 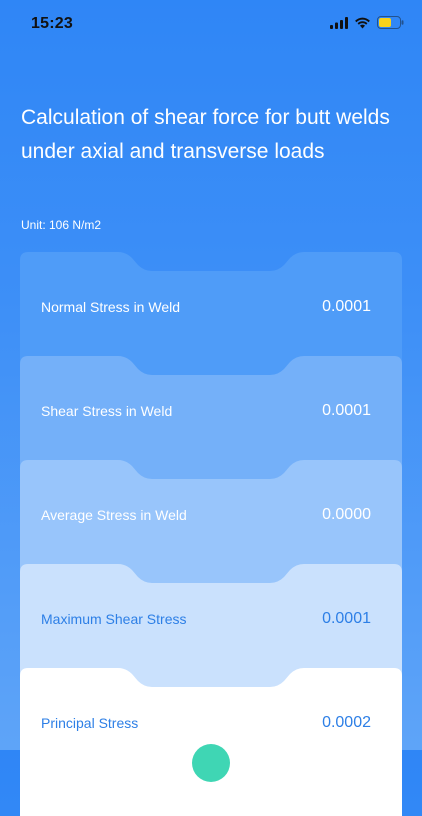 I want to click on wifi-icon, so click(x=362, y=22).